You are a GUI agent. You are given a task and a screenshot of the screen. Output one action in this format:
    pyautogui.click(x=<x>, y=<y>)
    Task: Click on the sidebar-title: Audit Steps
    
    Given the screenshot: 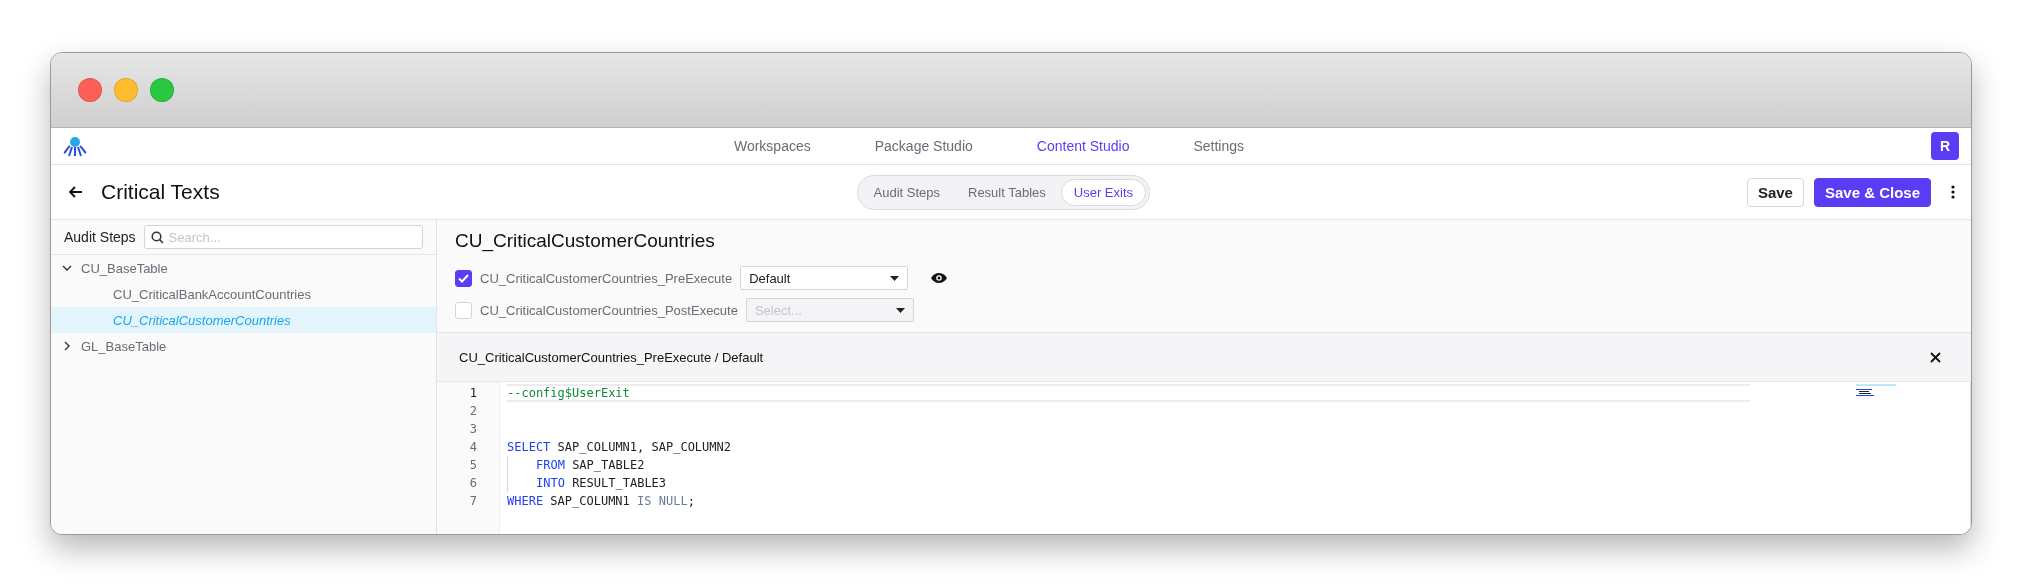 What is the action you would take?
    pyautogui.click(x=100, y=237)
    